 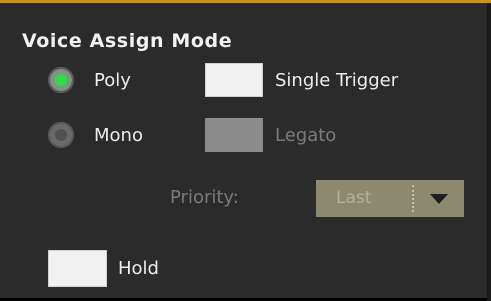 I want to click on mono-label: Mono, so click(x=118, y=136).